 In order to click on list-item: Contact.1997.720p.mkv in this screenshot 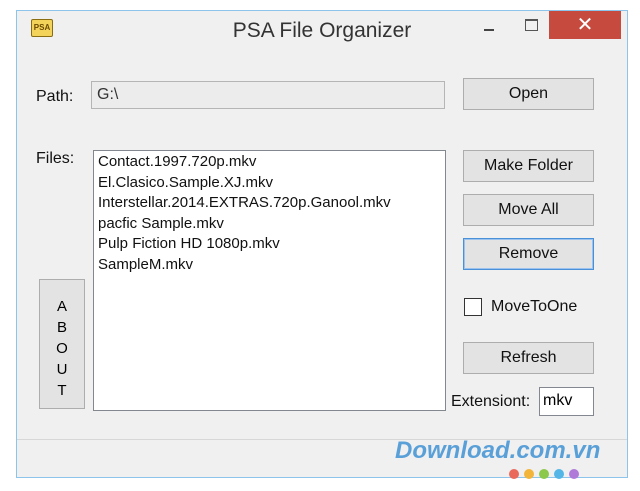, I will do `click(269, 162)`.